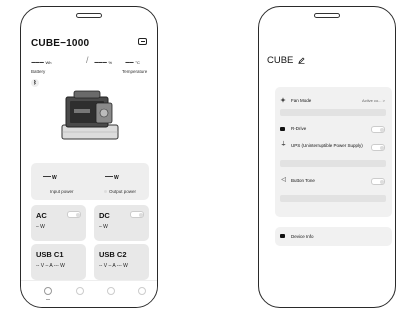 The height and width of the screenshot is (314, 412). What do you see at coordinates (105, 191) in the screenshot?
I see `status-dot` at bounding box center [105, 191].